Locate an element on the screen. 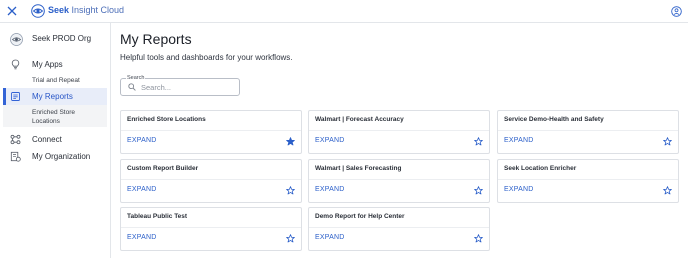  report-icon is located at coordinates (15, 96).